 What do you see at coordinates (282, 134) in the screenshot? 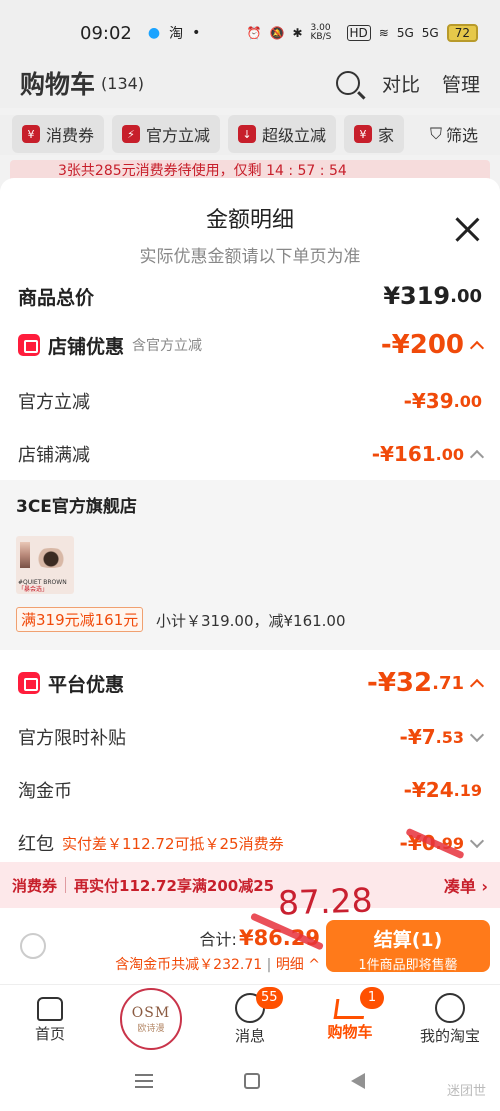
I see `chip-super-cut: ↓ 超级立减` at bounding box center [282, 134].